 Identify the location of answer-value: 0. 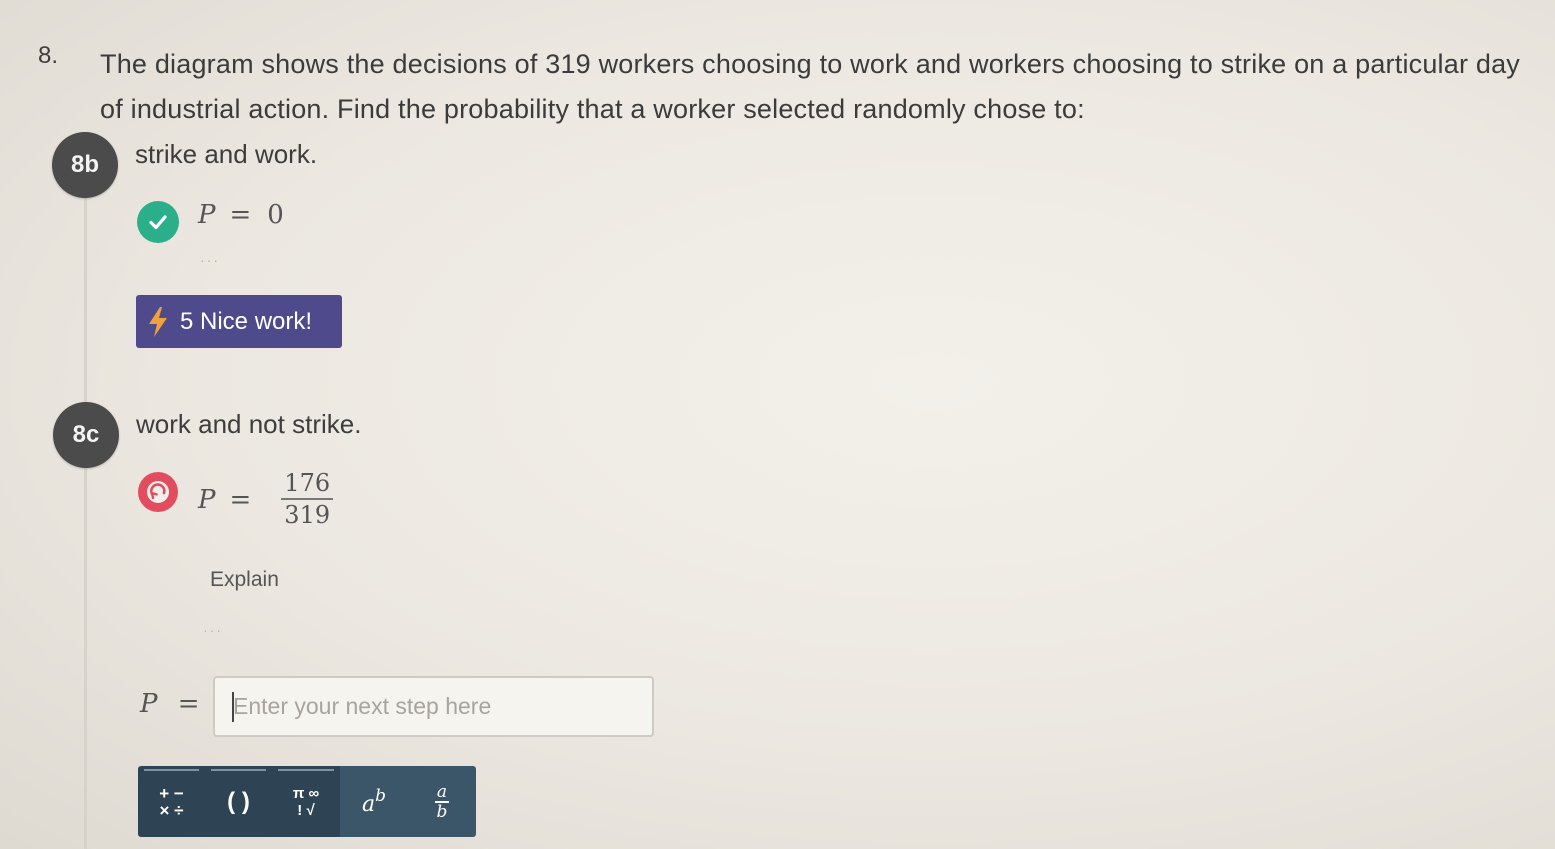
(275, 215).